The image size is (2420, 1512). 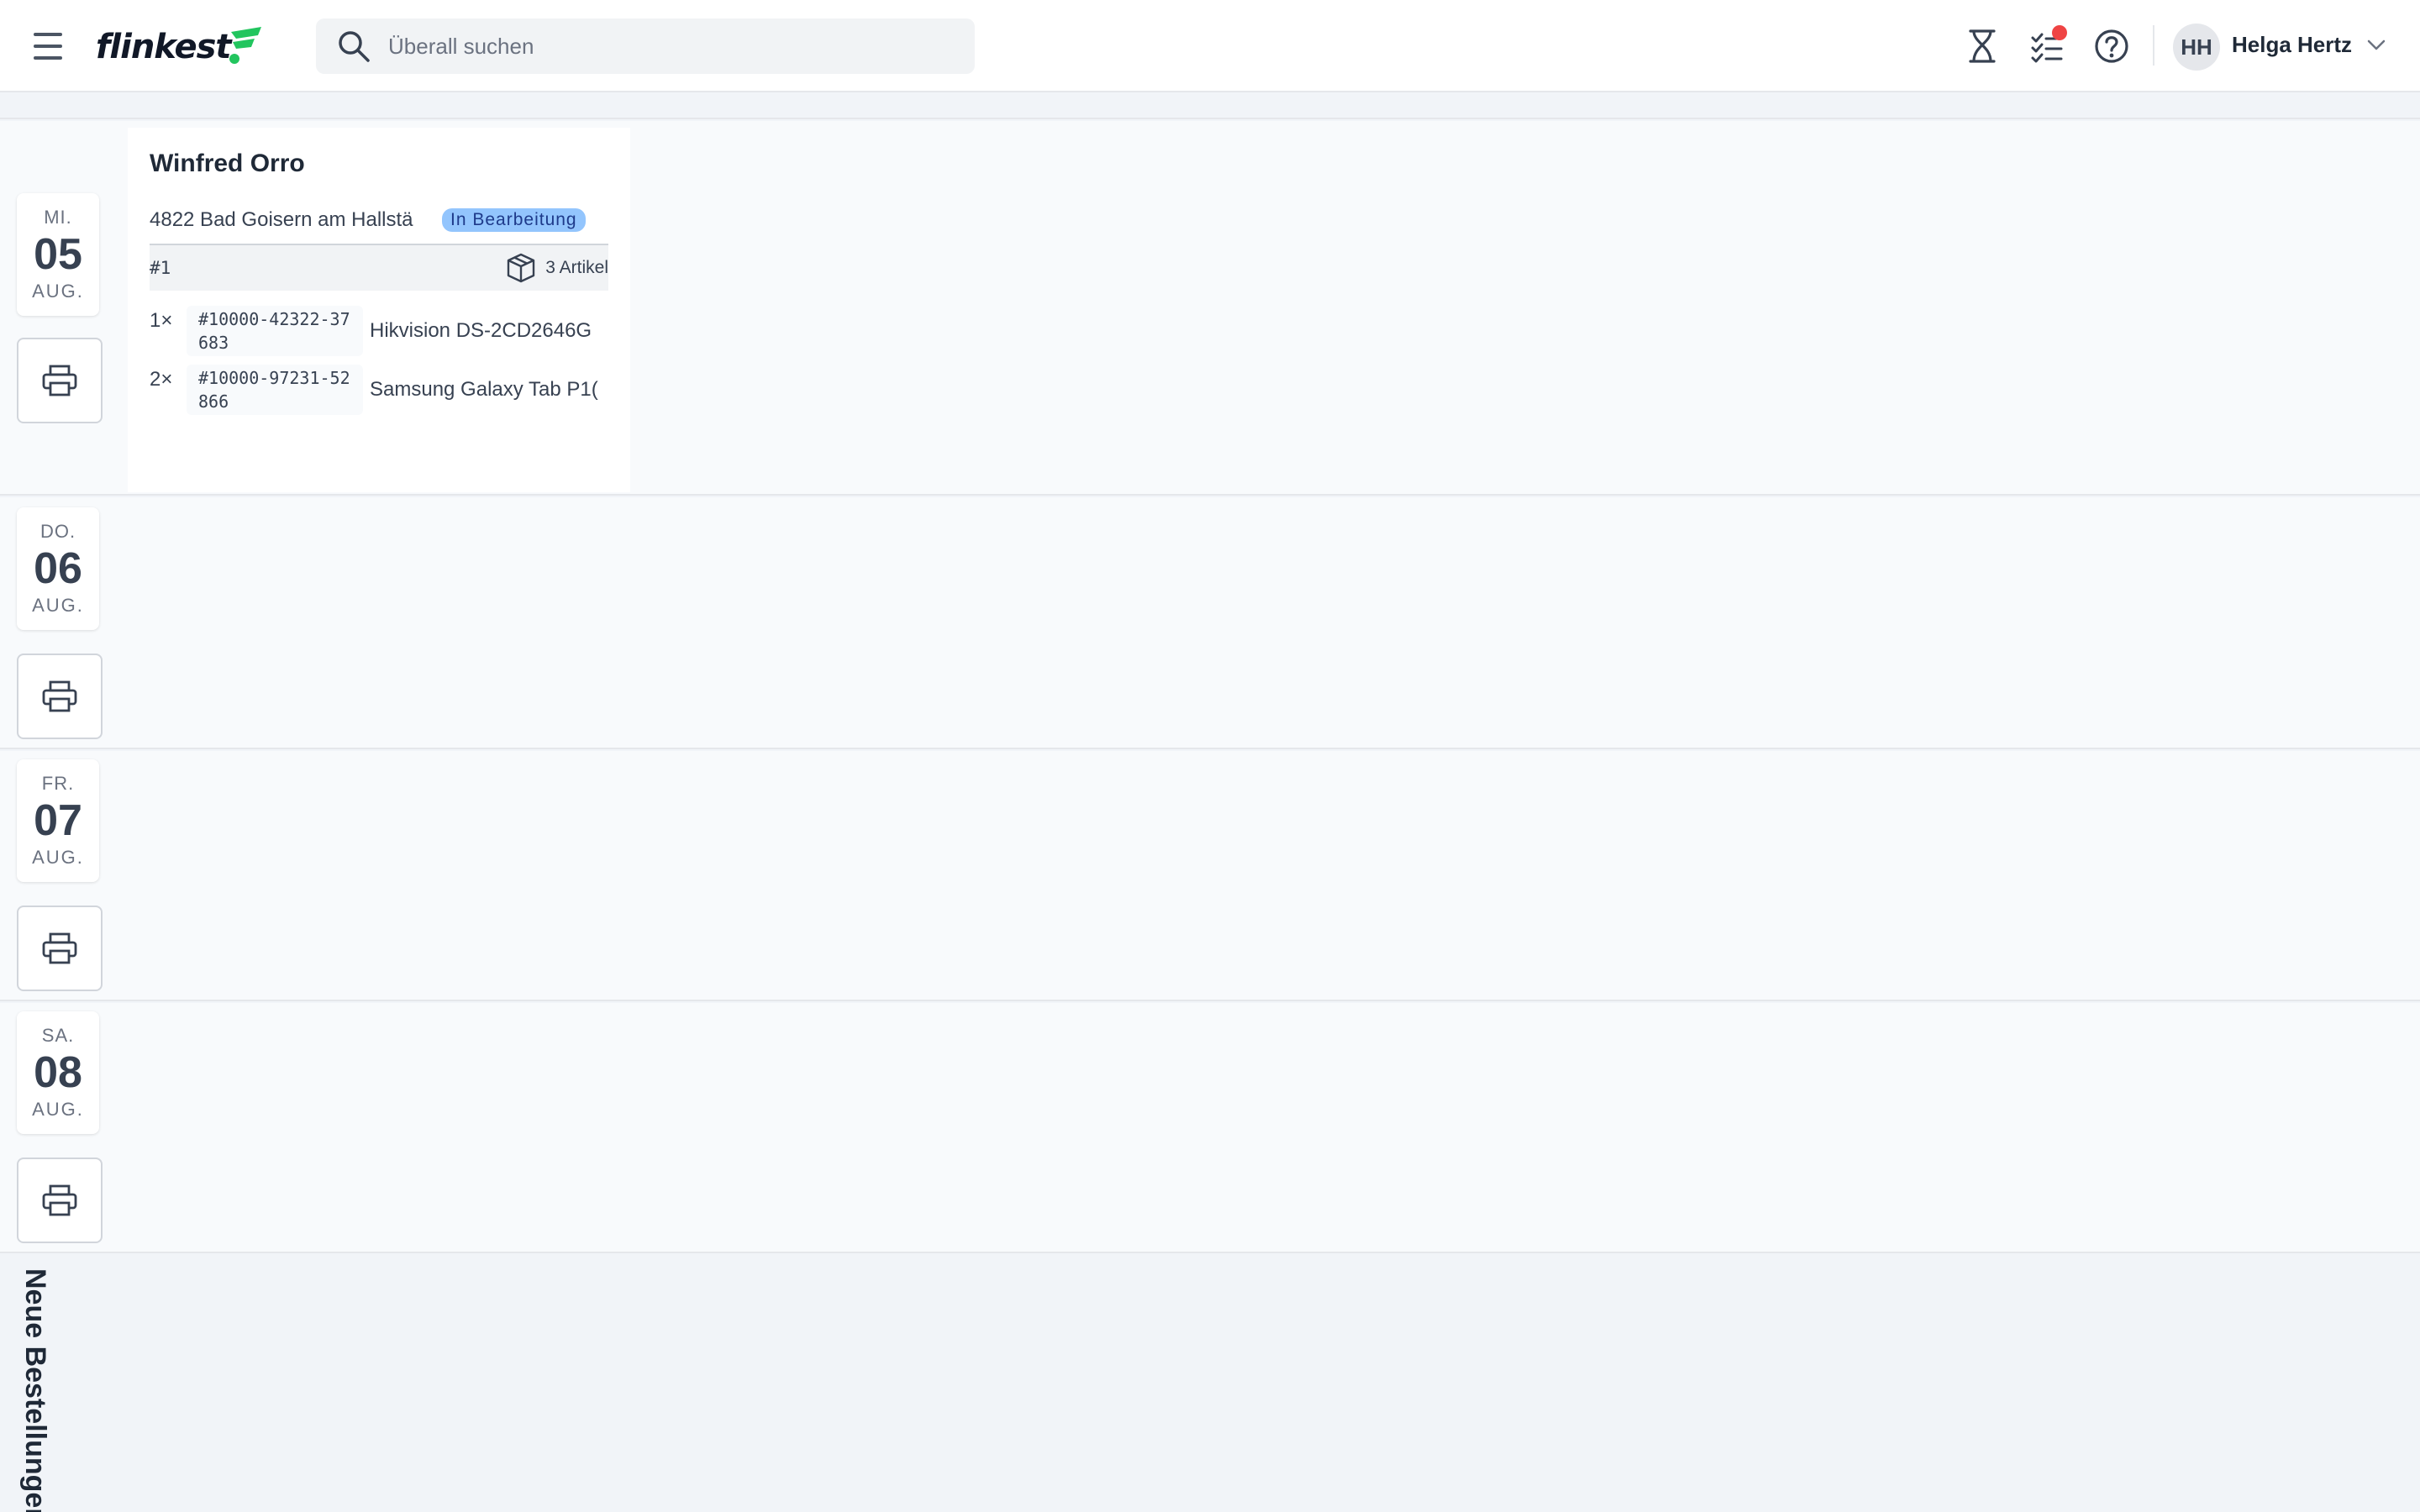 What do you see at coordinates (2059, 32) in the screenshot?
I see `notification-dot` at bounding box center [2059, 32].